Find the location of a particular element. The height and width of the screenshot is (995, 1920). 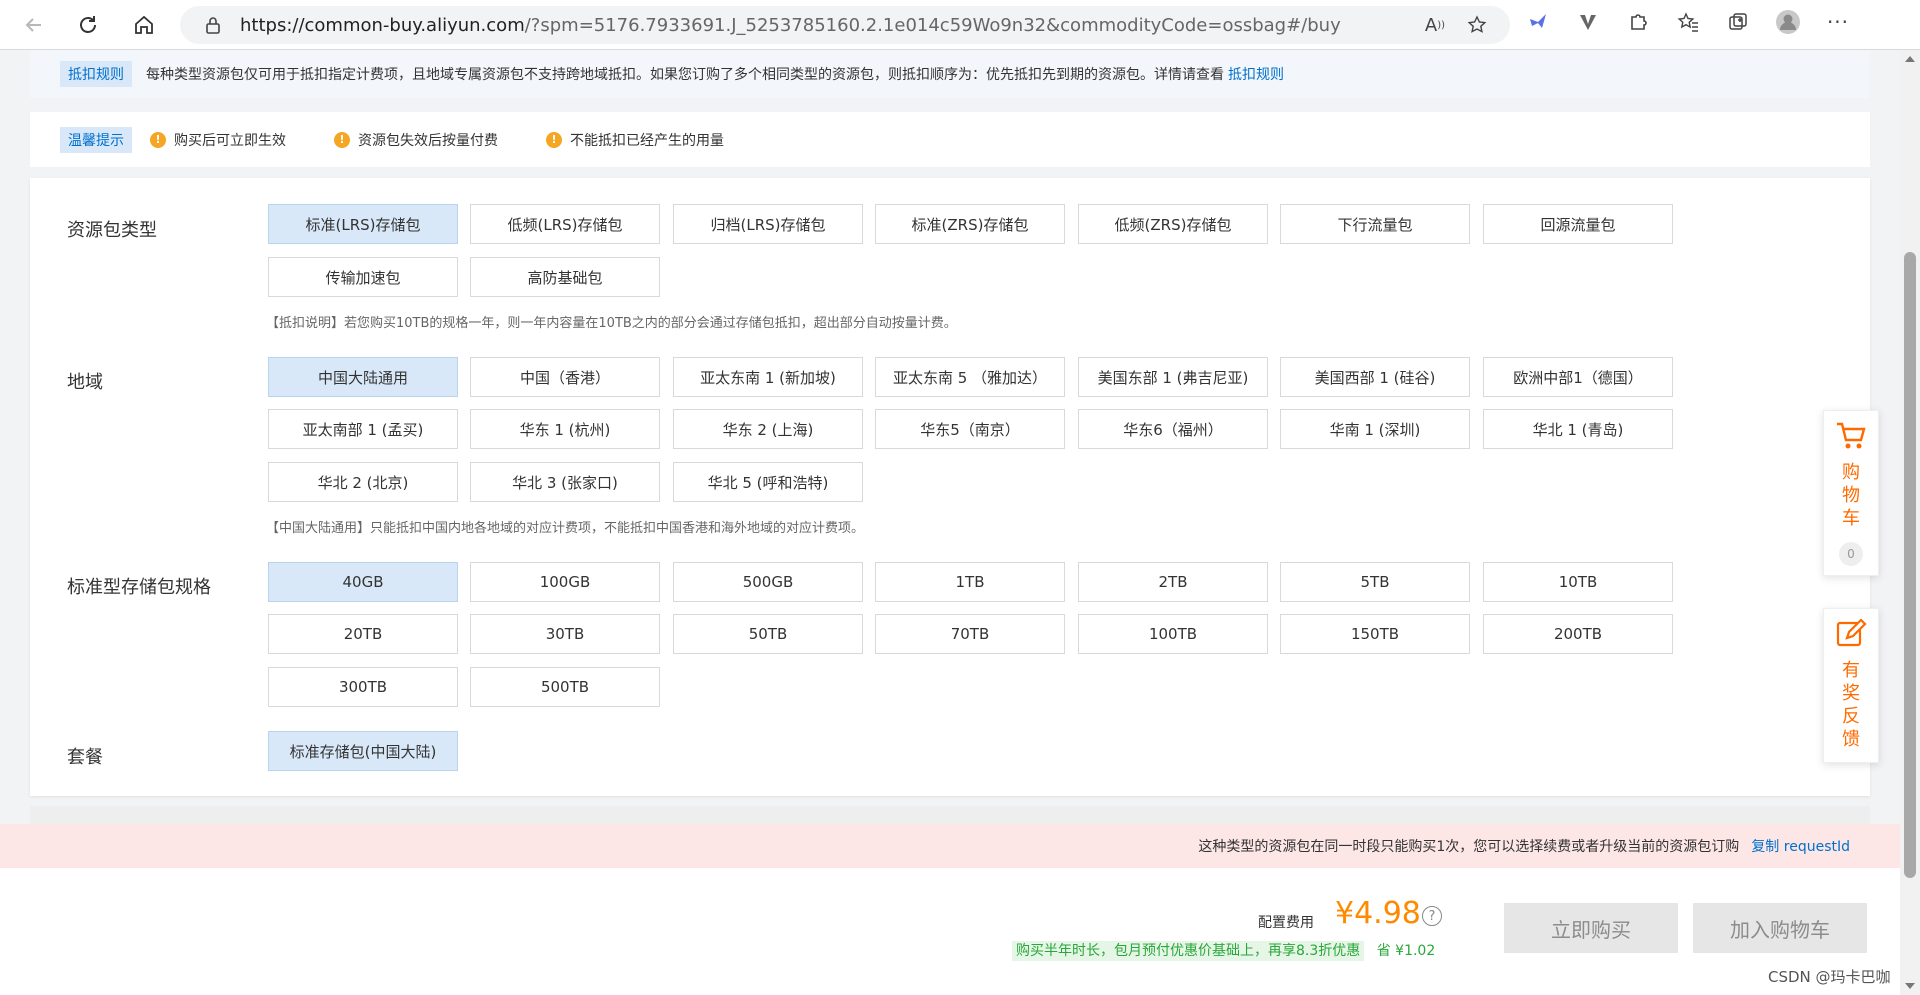

url-host: https://common-buy.aliyun.com is located at coordinates (382, 25).